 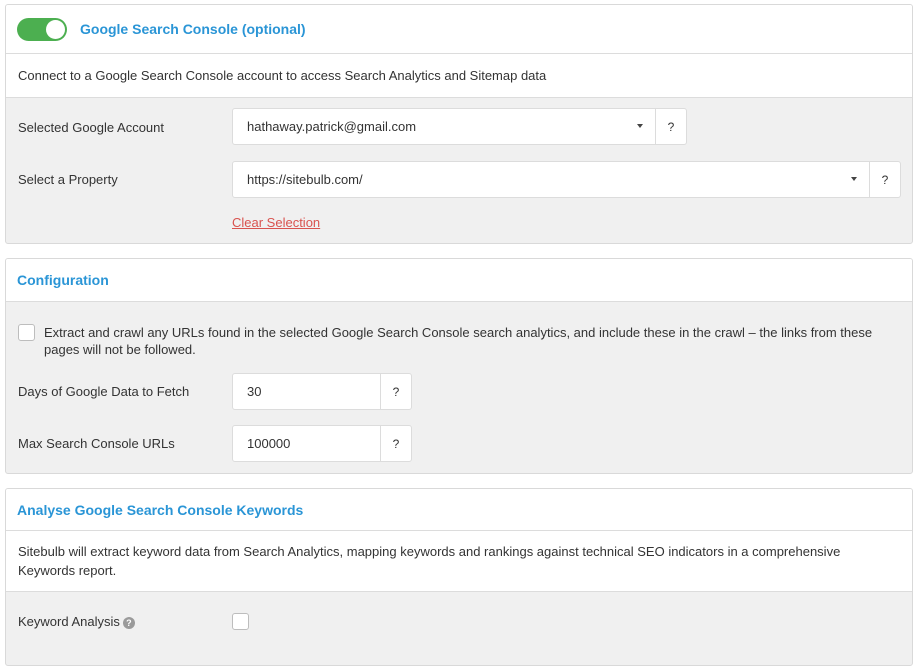 What do you see at coordinates (68, 179) in the screenshot?
I see `property-label: Select a Property` at bounding box center [68, 179].